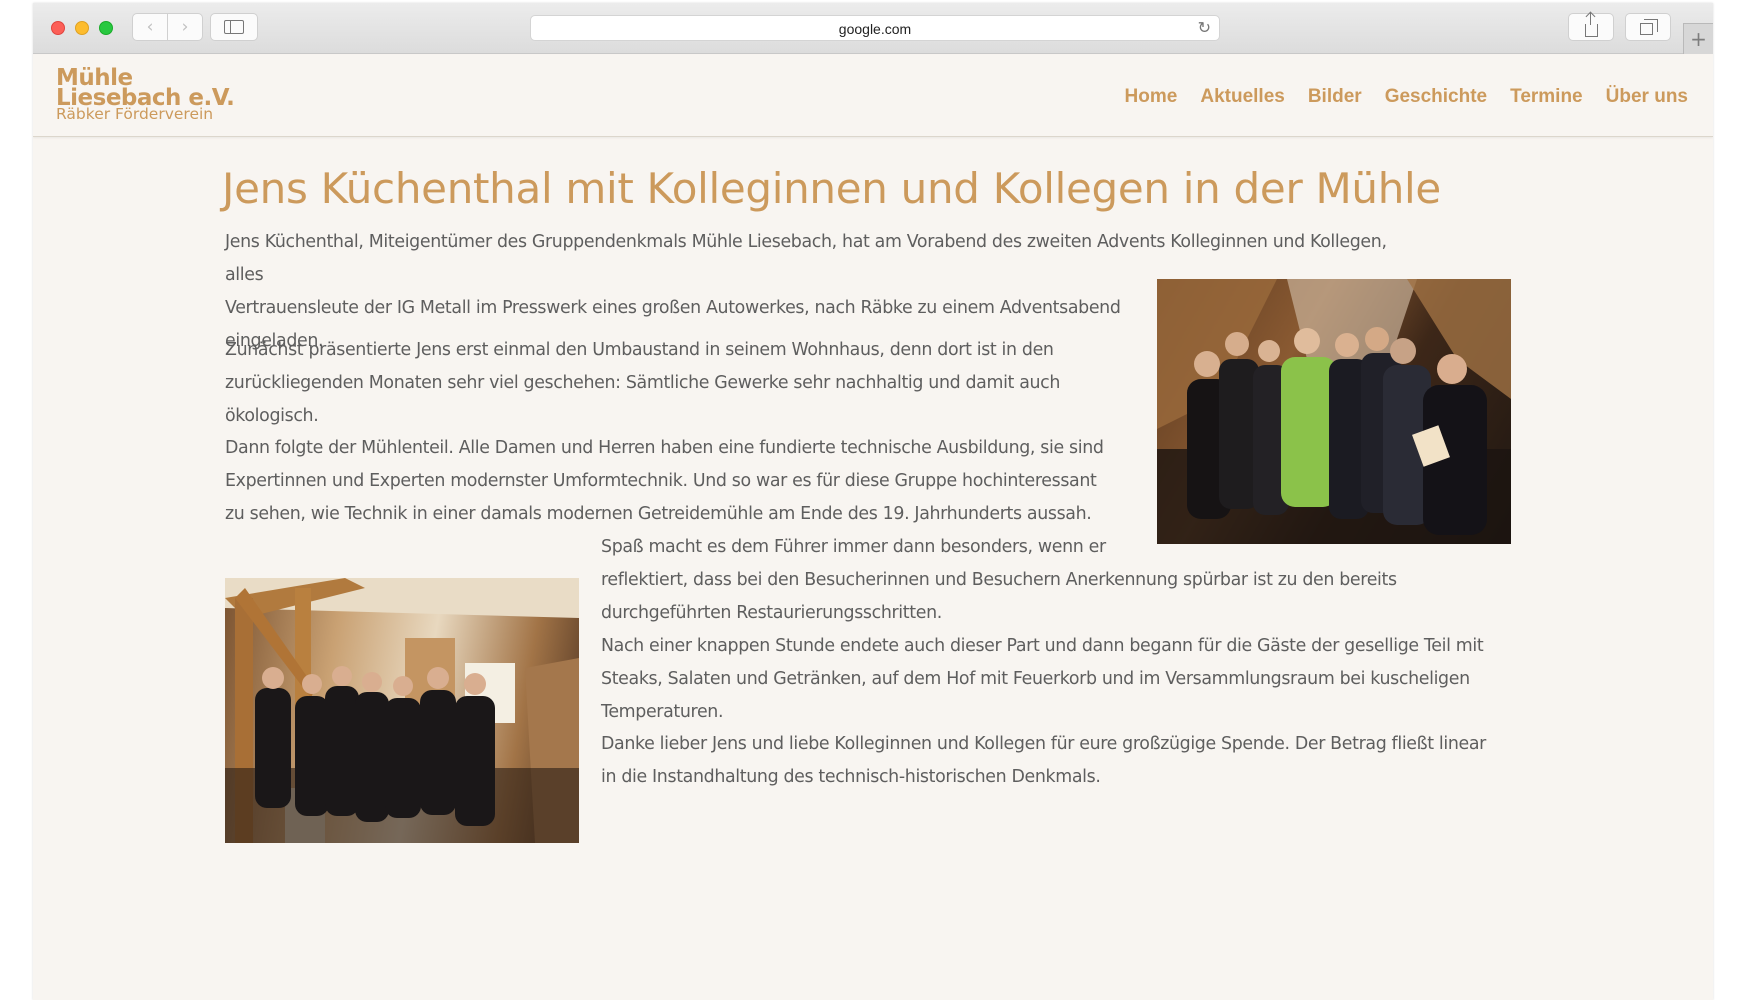 The height and width of the screenshot is (1000, 1750). I want to click on back-button: ‹, so click(150, 27).